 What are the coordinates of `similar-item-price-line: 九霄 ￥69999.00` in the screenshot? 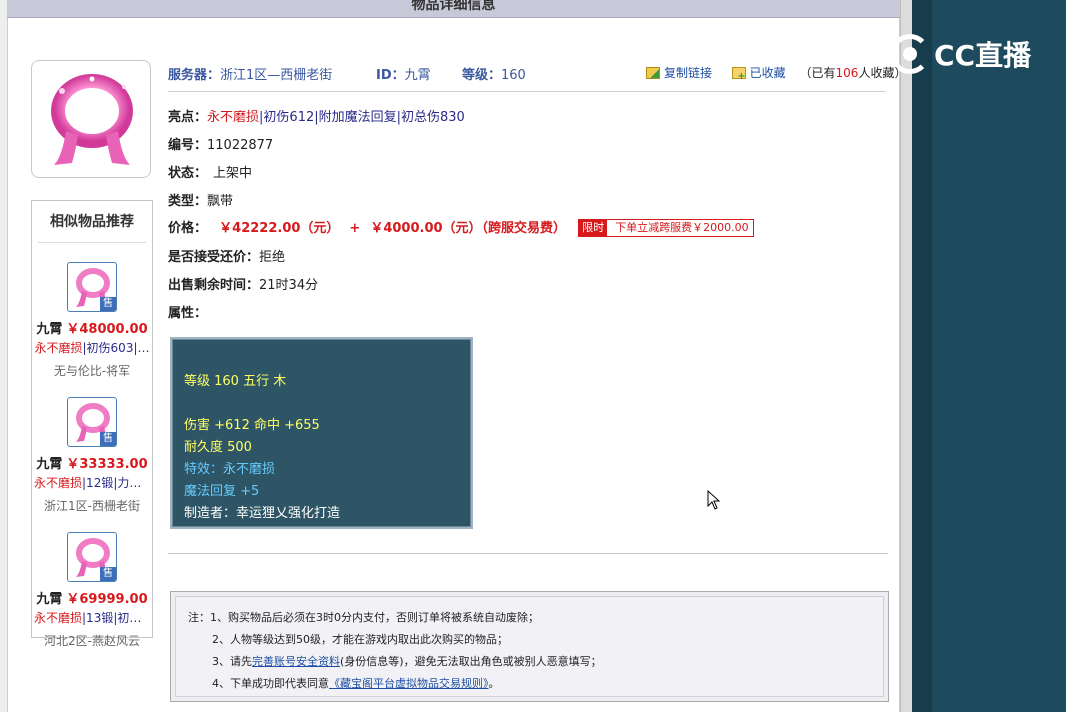 It's located at (92, 597).